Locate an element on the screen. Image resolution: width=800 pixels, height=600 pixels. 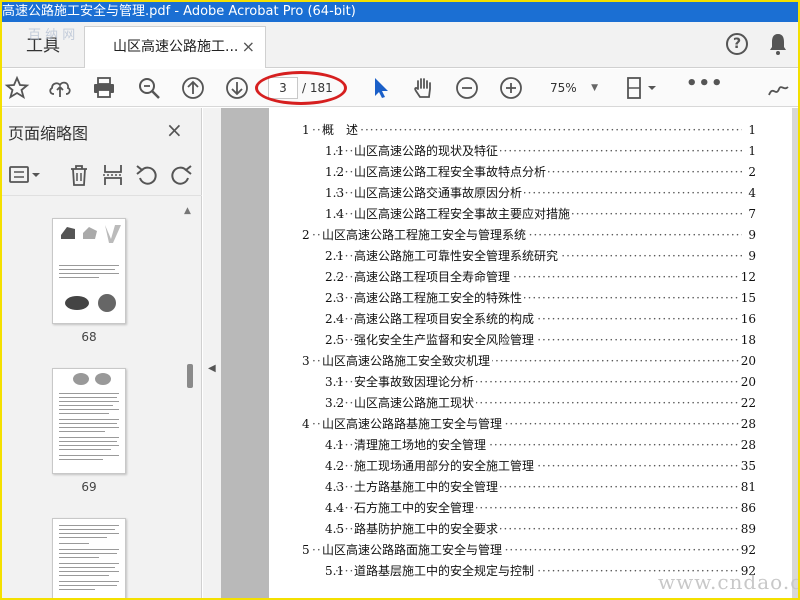
more-options-icon: ••• is located at coordinates (705, 83).